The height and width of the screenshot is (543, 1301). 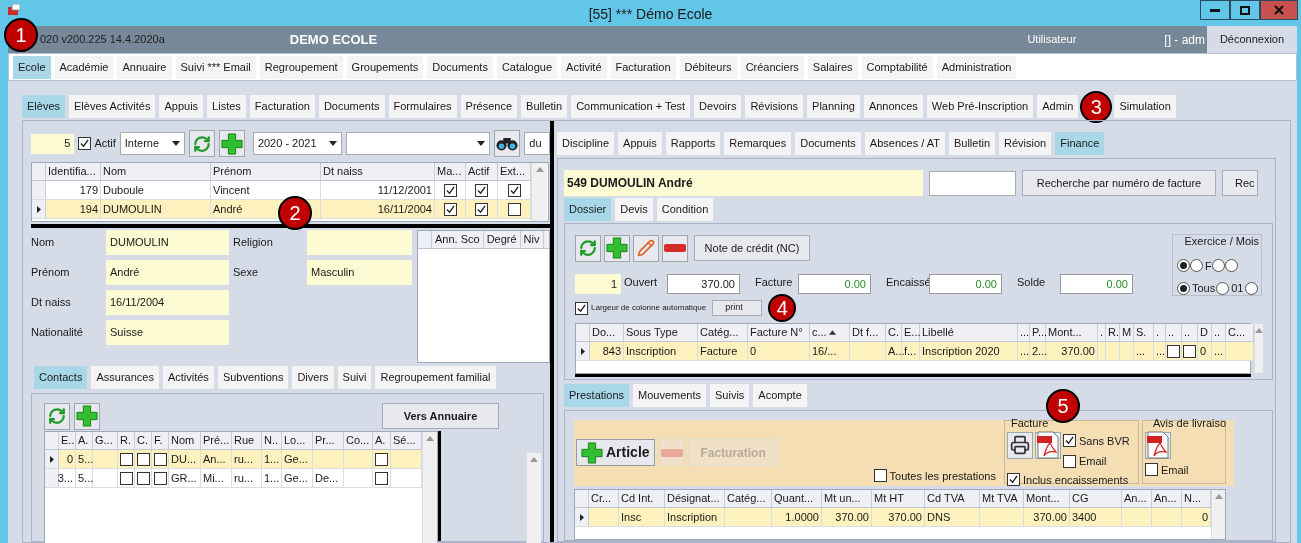 I want to click on invoice-search-button: Recherche par numéro de facture, so click(x=1119, y=183).